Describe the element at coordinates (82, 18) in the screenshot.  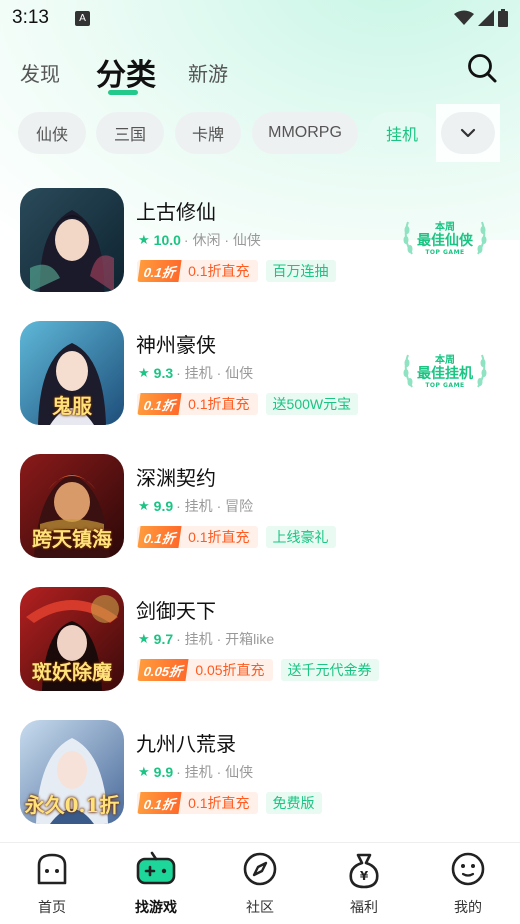
I see `notification-icon: A` at that location.